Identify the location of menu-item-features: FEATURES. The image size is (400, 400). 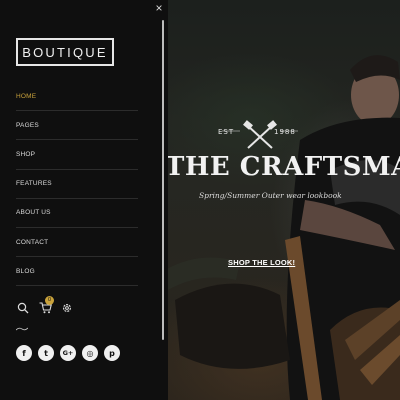
(77, 184).